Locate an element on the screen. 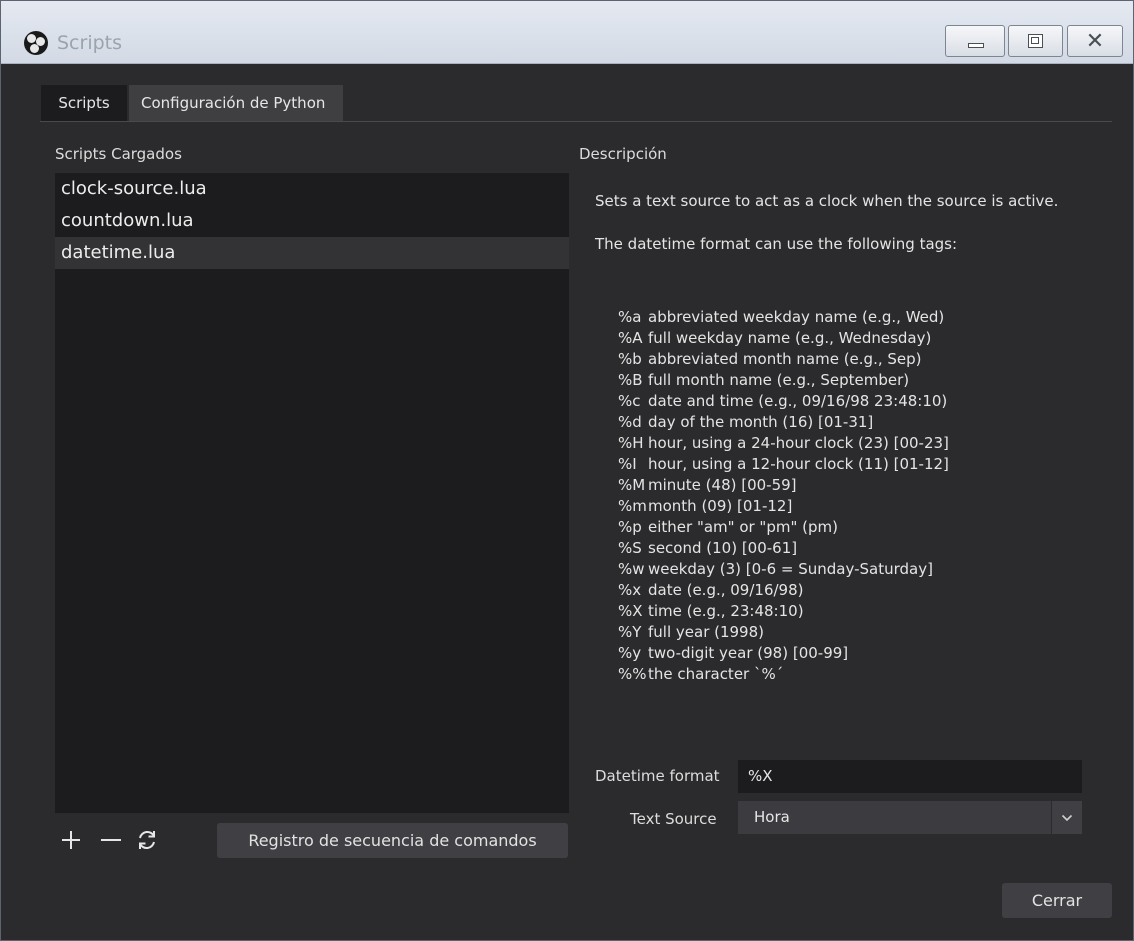  loaded-scripts-label: Scripts Cargados is located at coordinates (118, 154).